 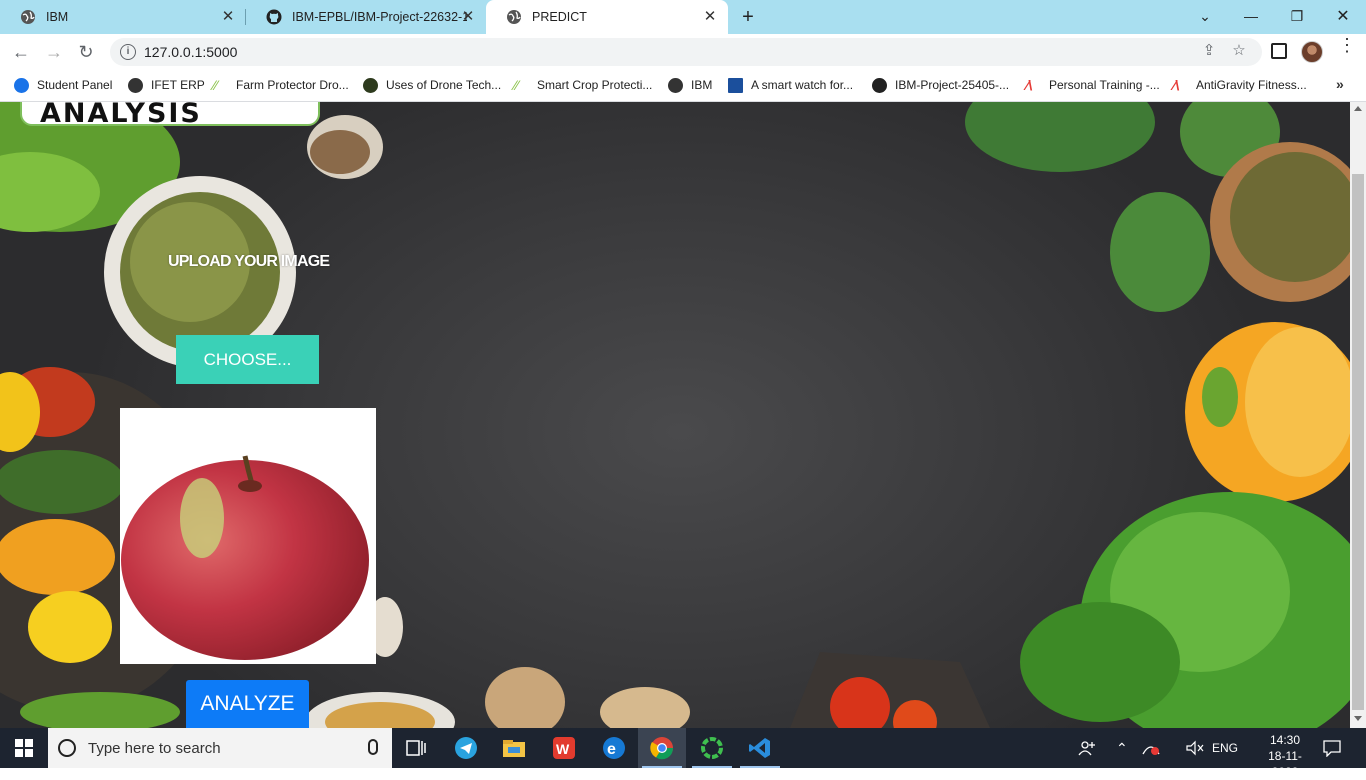 I want to click on bookmark-ifet-erp: IFET ERP, so click(x=166, y=85).